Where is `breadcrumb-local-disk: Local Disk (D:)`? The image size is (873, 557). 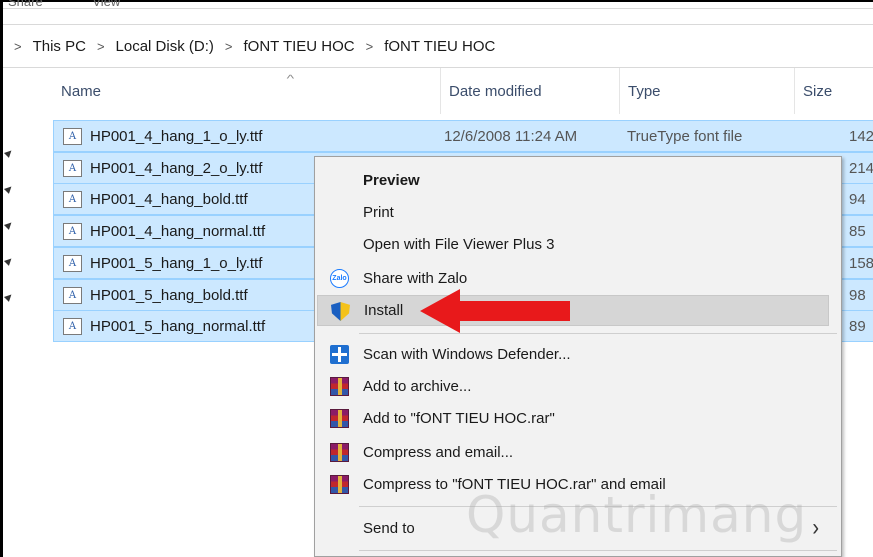 breadcrumb-local-disk: Local Disk (D:) is located at coordinates (165, 46).